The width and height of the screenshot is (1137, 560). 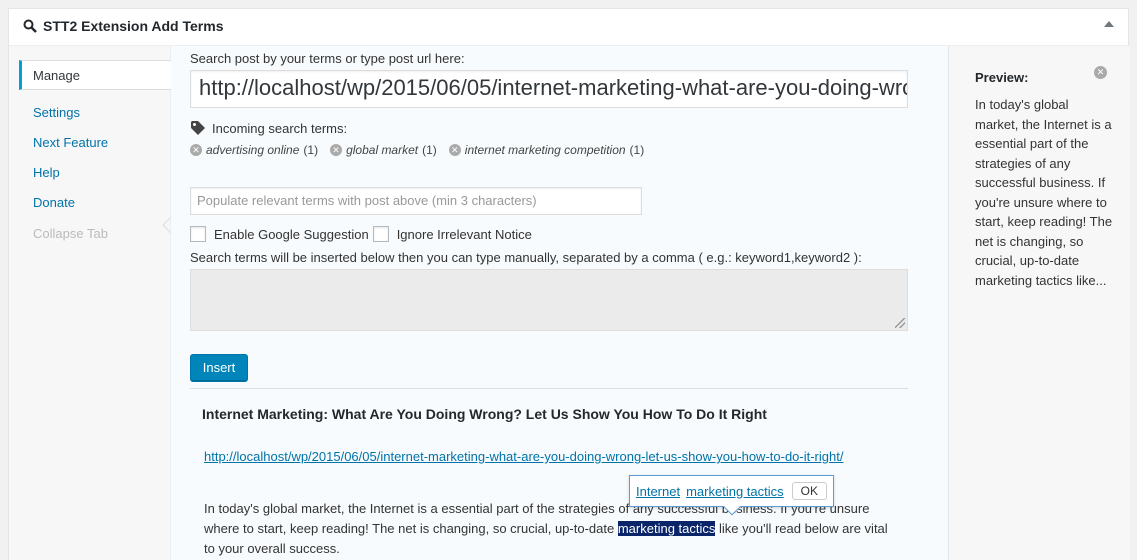 I want to click on excerpt-highlight: marketing tactics, so click(x=666, y=528).